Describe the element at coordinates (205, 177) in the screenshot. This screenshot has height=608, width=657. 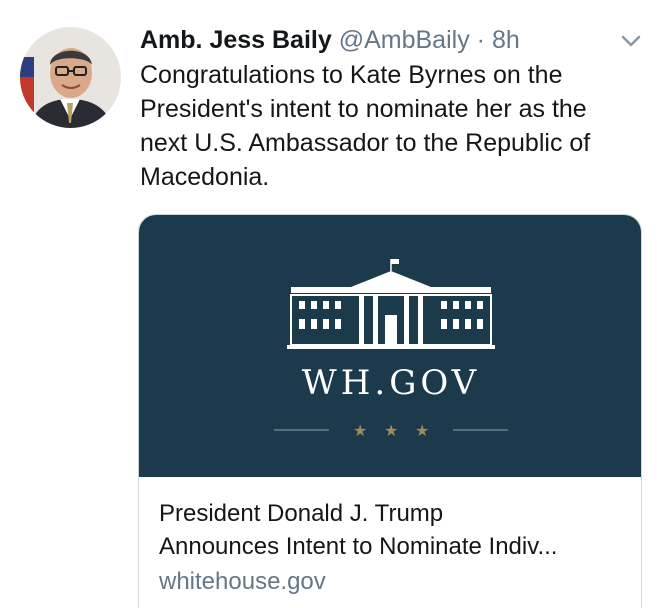
I see `tweet-text-line: Macedonia.` at that location.